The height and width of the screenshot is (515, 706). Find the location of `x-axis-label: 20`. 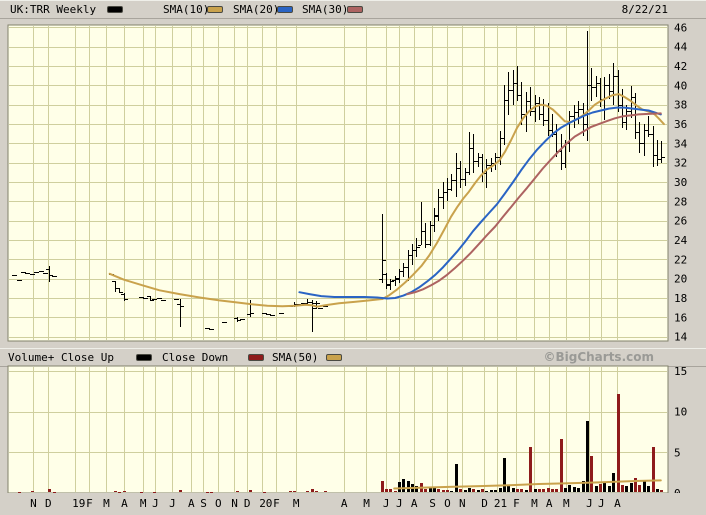

x-axis-label: 20 is located at coordinates (266, 503).